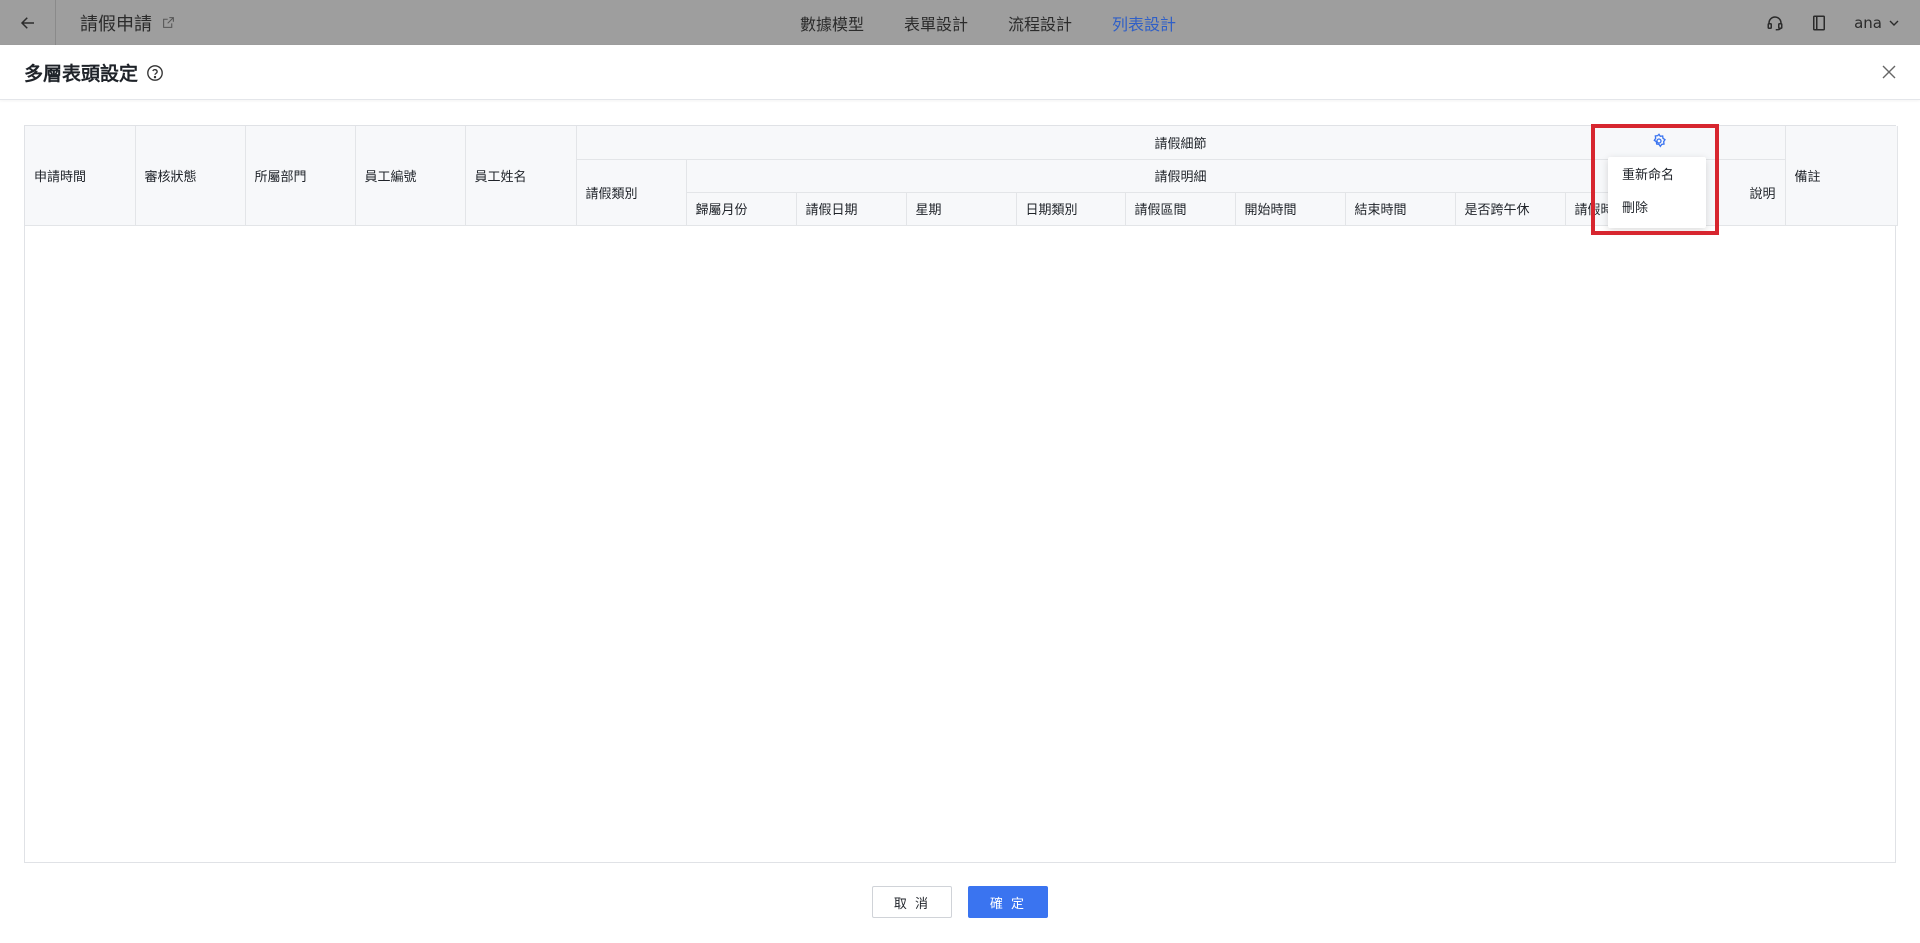 This screenshot has height=943, width=1920. What do you see at coordinates (1819, 23) in the screenshot?
I see `book-icon` at bounding box center [1819, 23].